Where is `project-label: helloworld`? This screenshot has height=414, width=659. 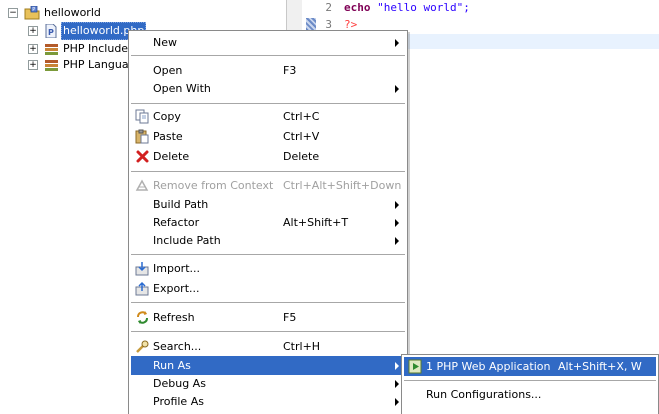 project-label: helloworld is located at coordinates (72, 12).